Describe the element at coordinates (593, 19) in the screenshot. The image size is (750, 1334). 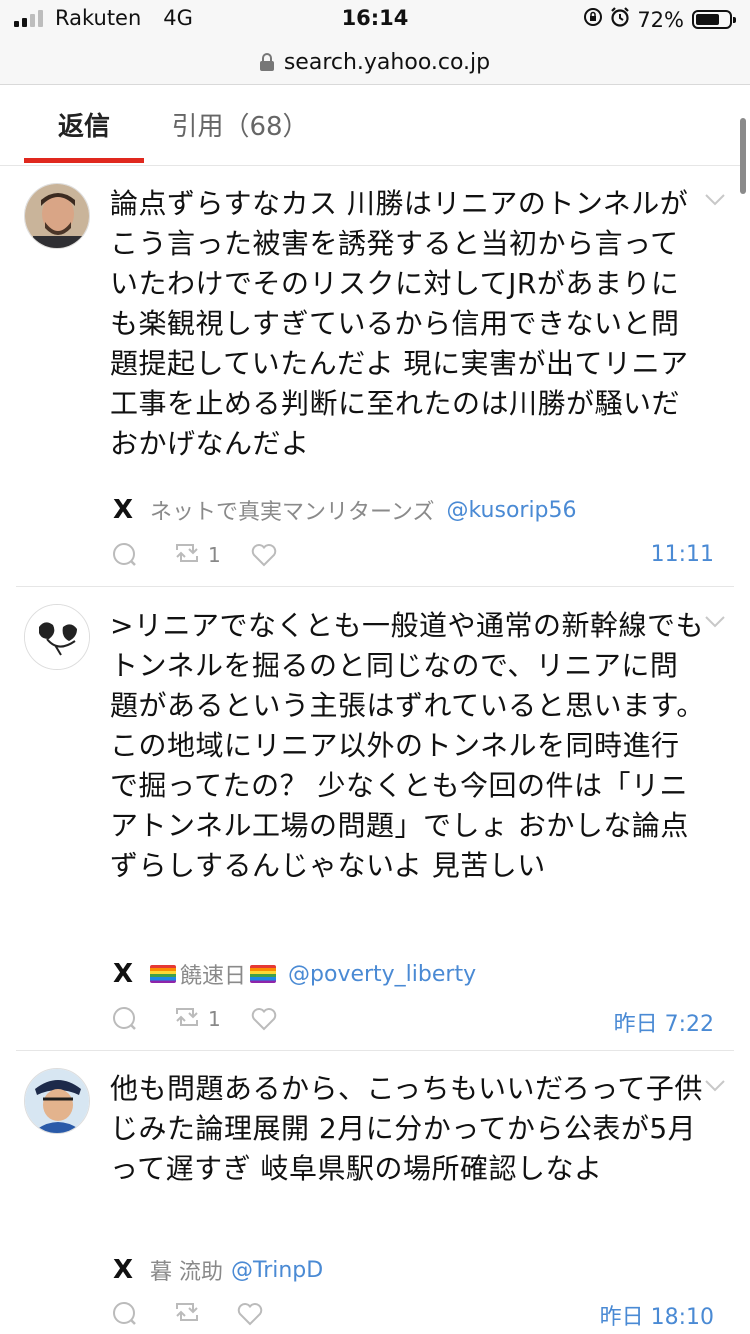
I see `orientation-lock-icon` at that location.